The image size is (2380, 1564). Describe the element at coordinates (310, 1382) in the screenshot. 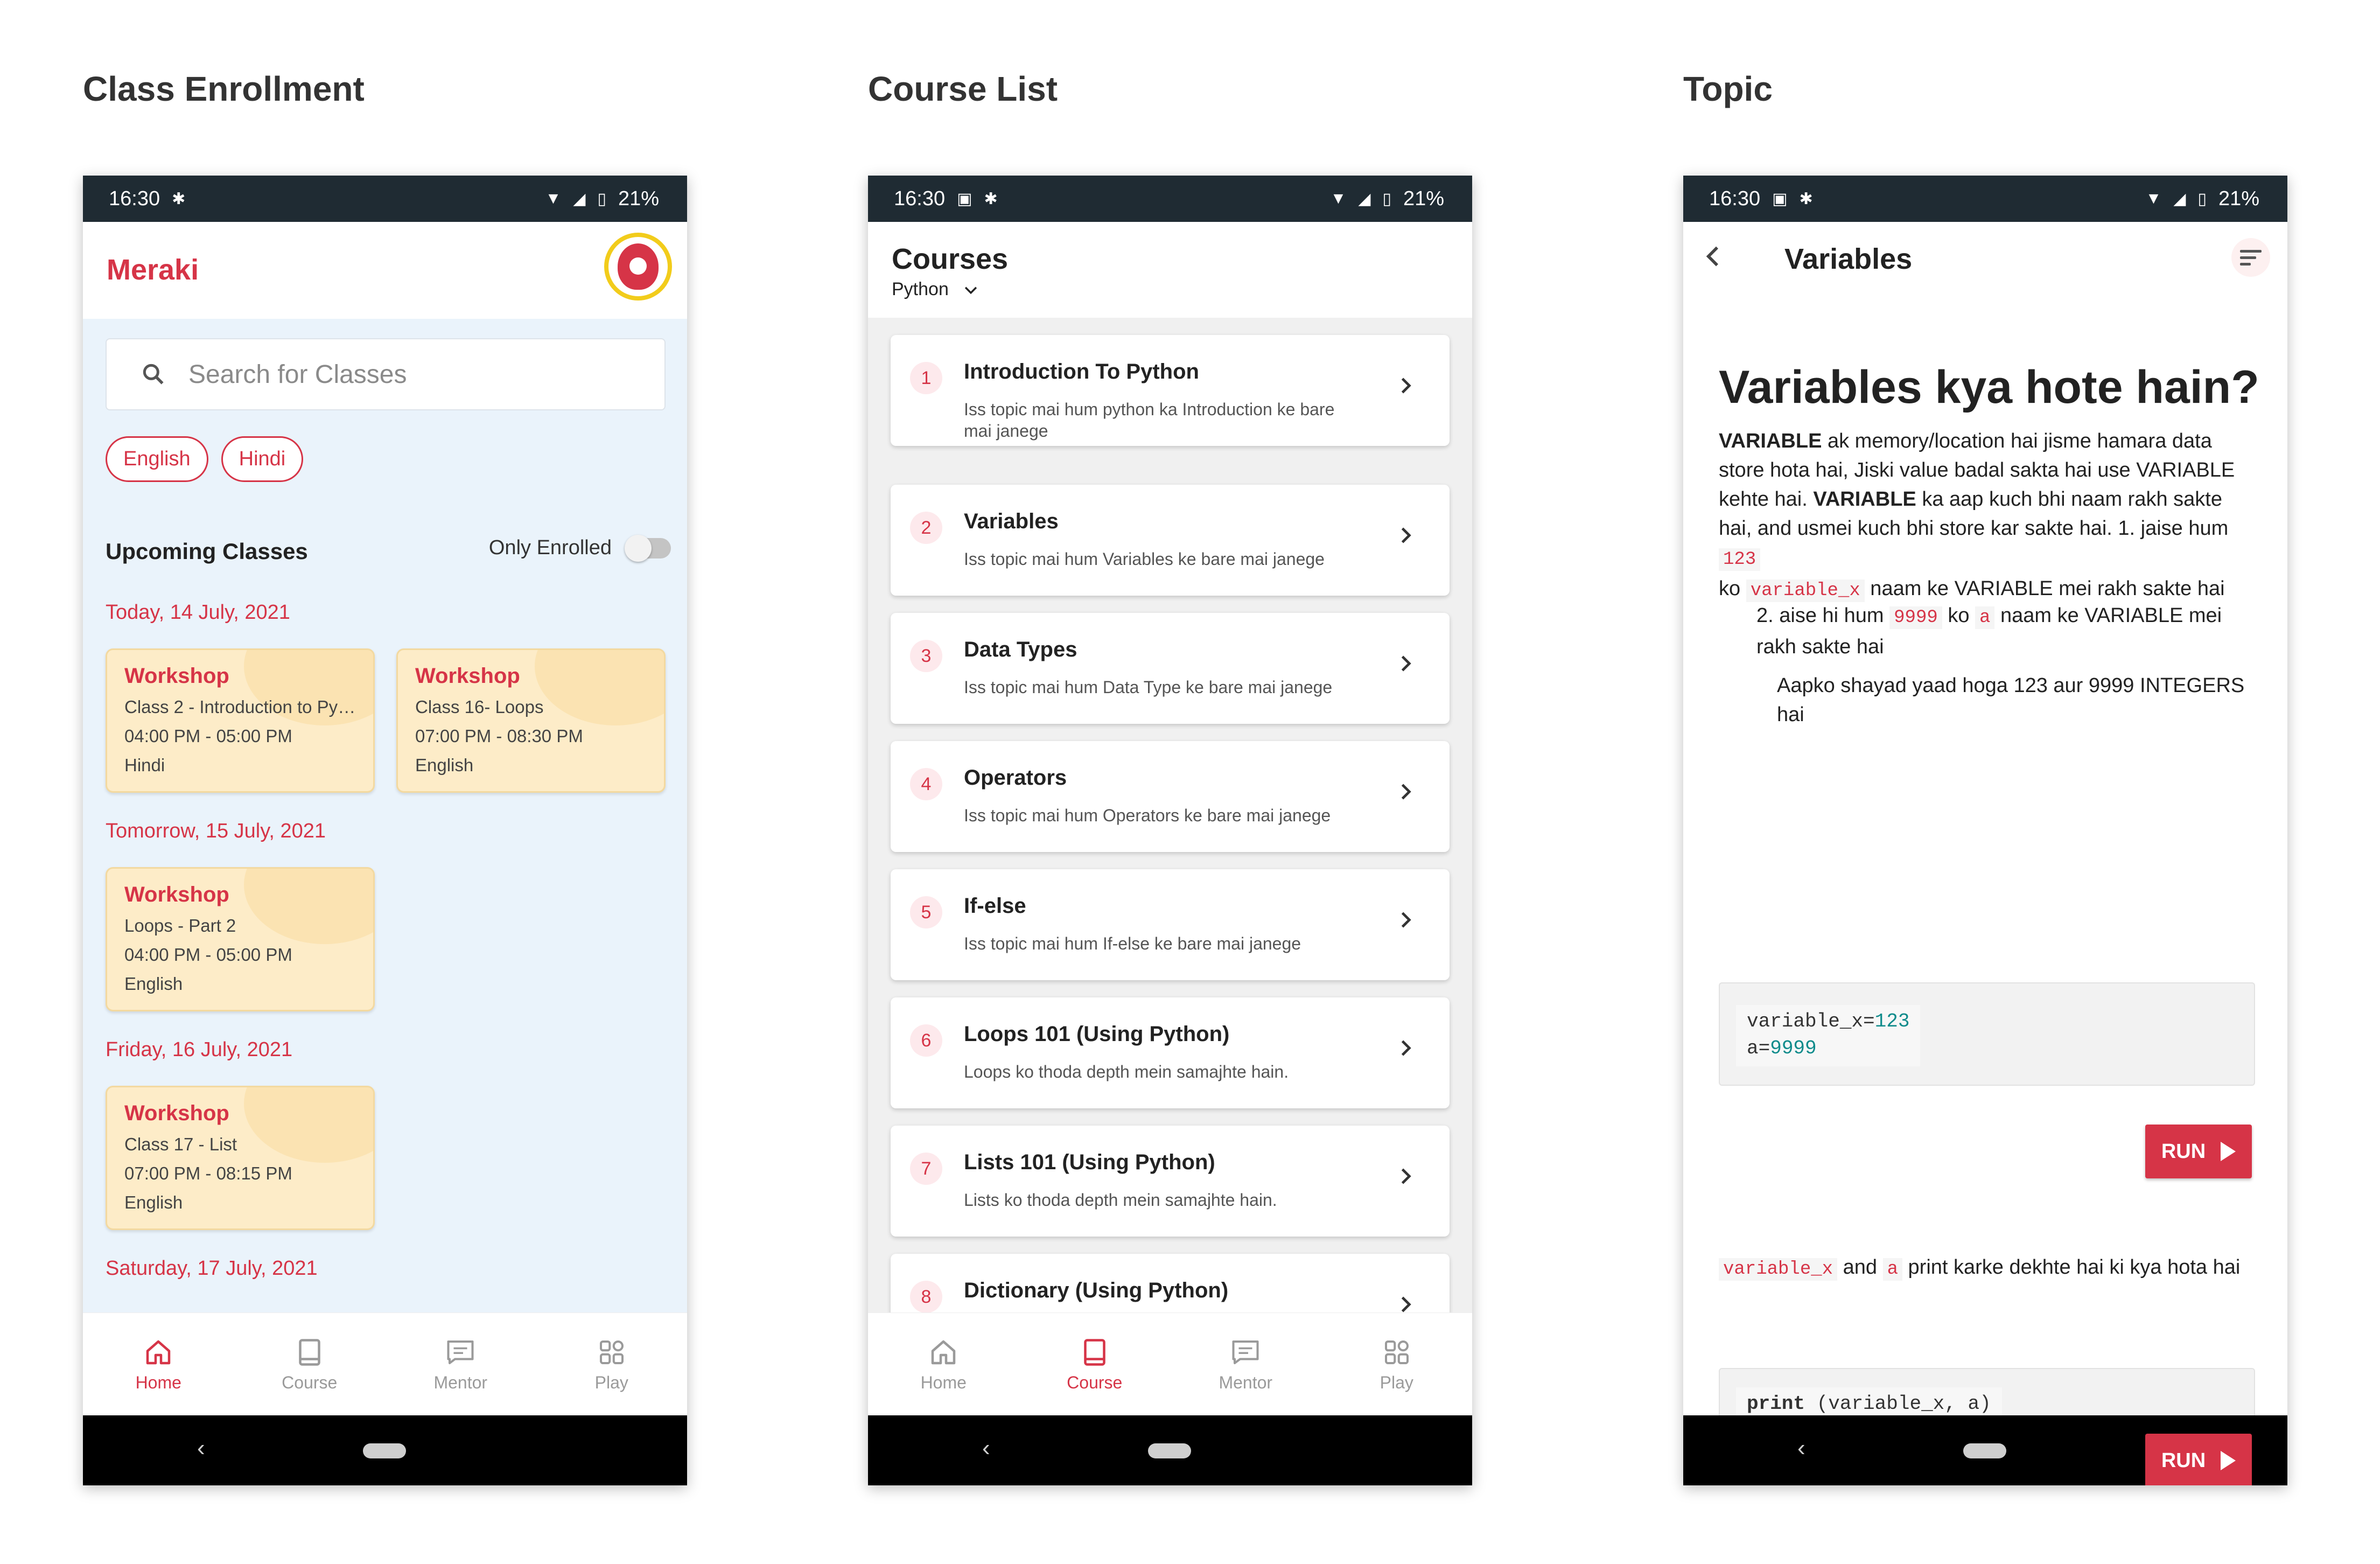

I see `nav-course-label: Course` at that location.